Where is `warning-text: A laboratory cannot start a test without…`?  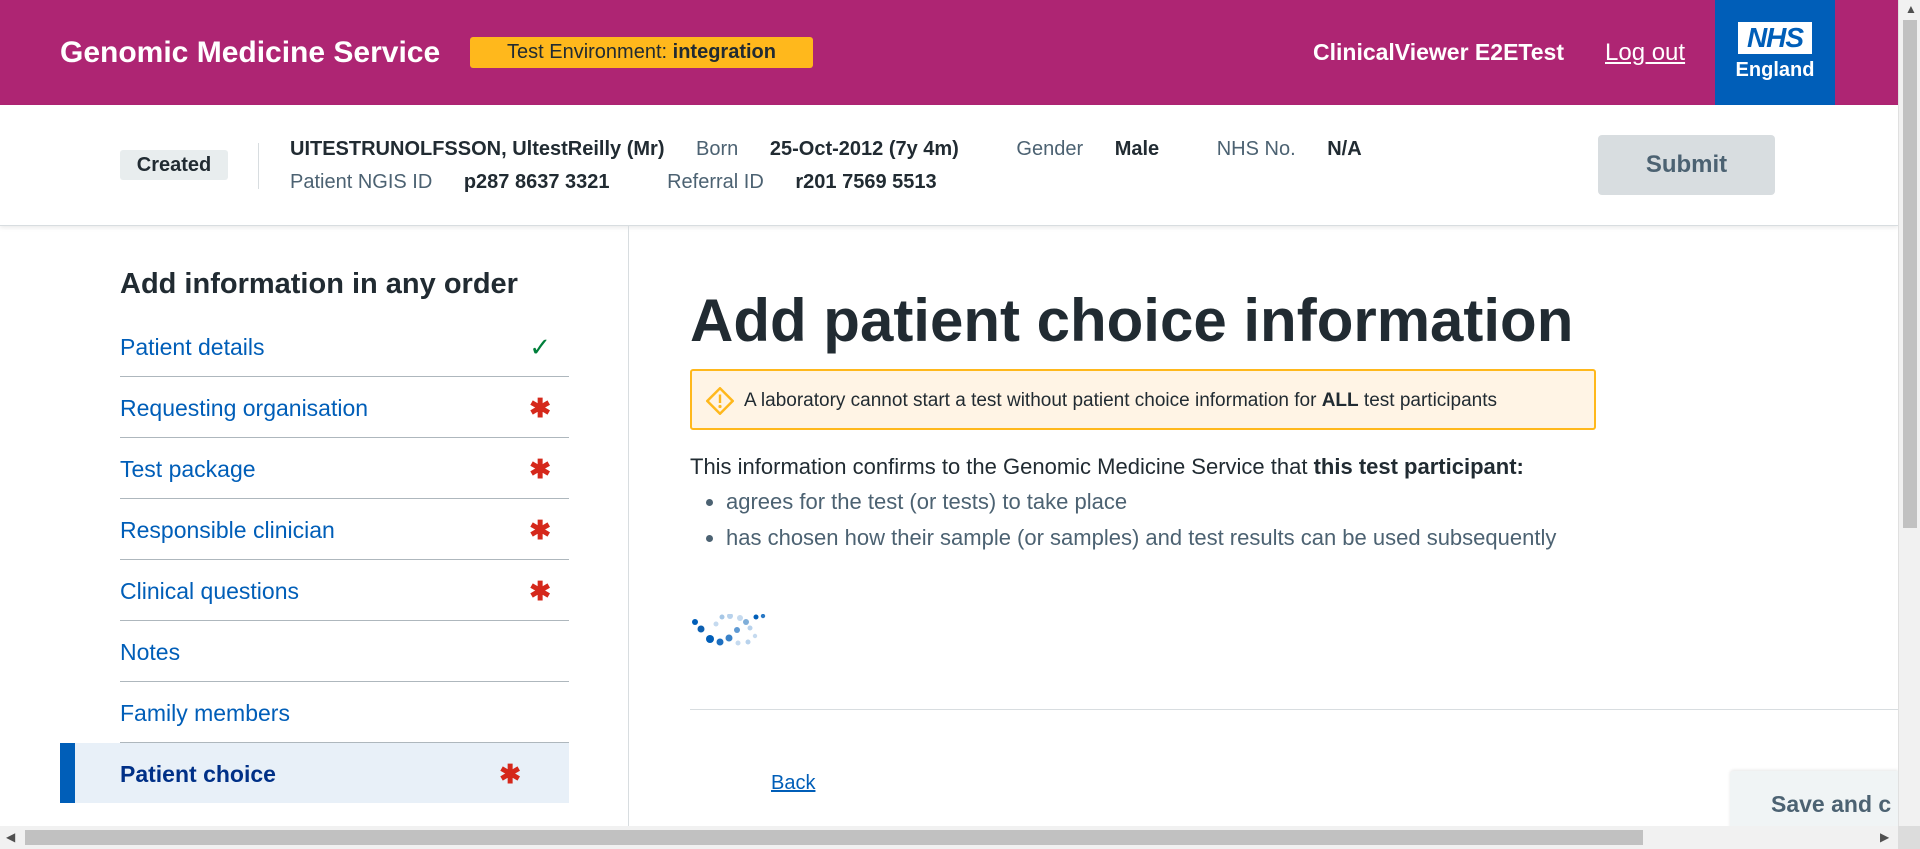
warning-text: A laboratory cannot start a test without… is located at coordinates (1120, 401).